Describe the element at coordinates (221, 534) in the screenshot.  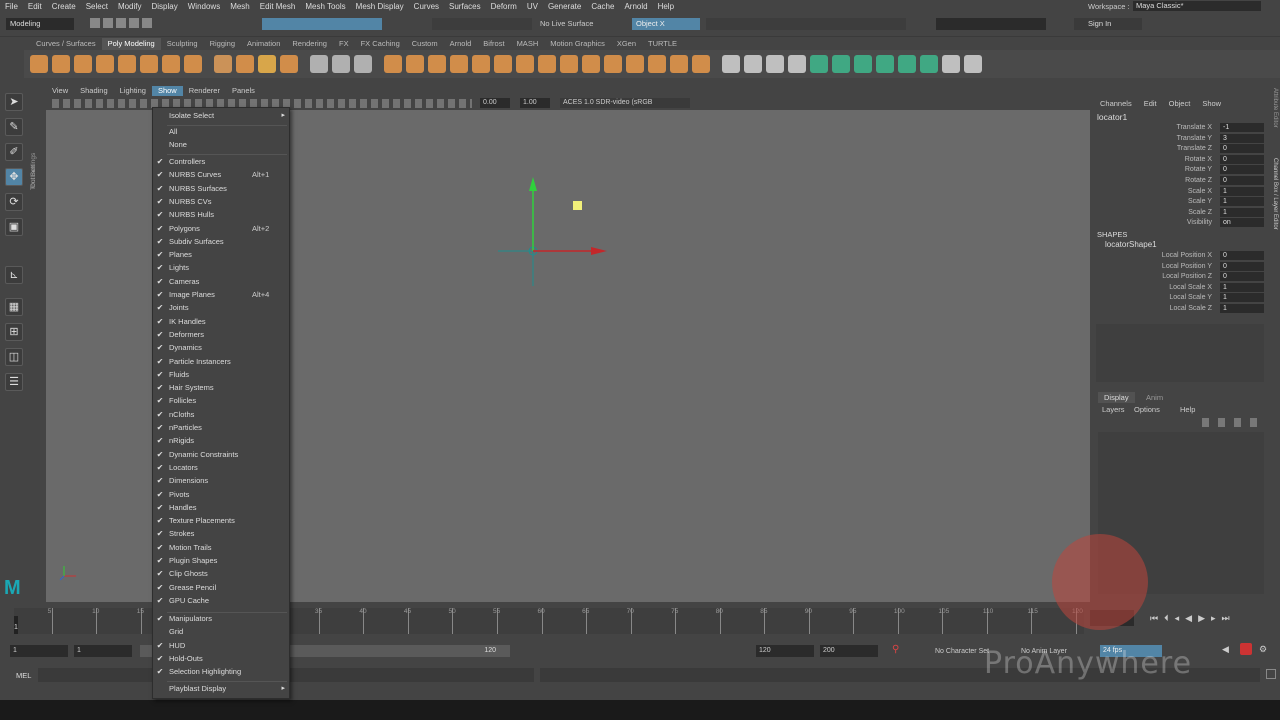
I see `show-menu-item: ✔ Strokes` at that location.